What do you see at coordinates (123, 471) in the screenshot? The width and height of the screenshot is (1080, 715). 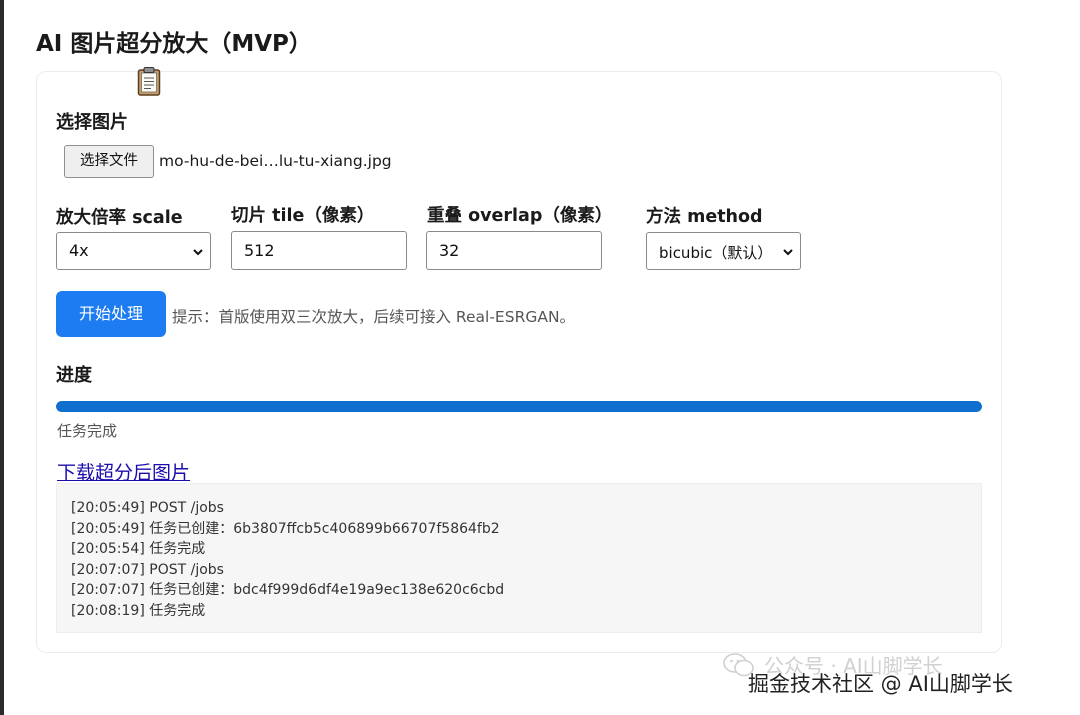 I see `download-link: 下载超分后图片` at bounding box center [123, 471].